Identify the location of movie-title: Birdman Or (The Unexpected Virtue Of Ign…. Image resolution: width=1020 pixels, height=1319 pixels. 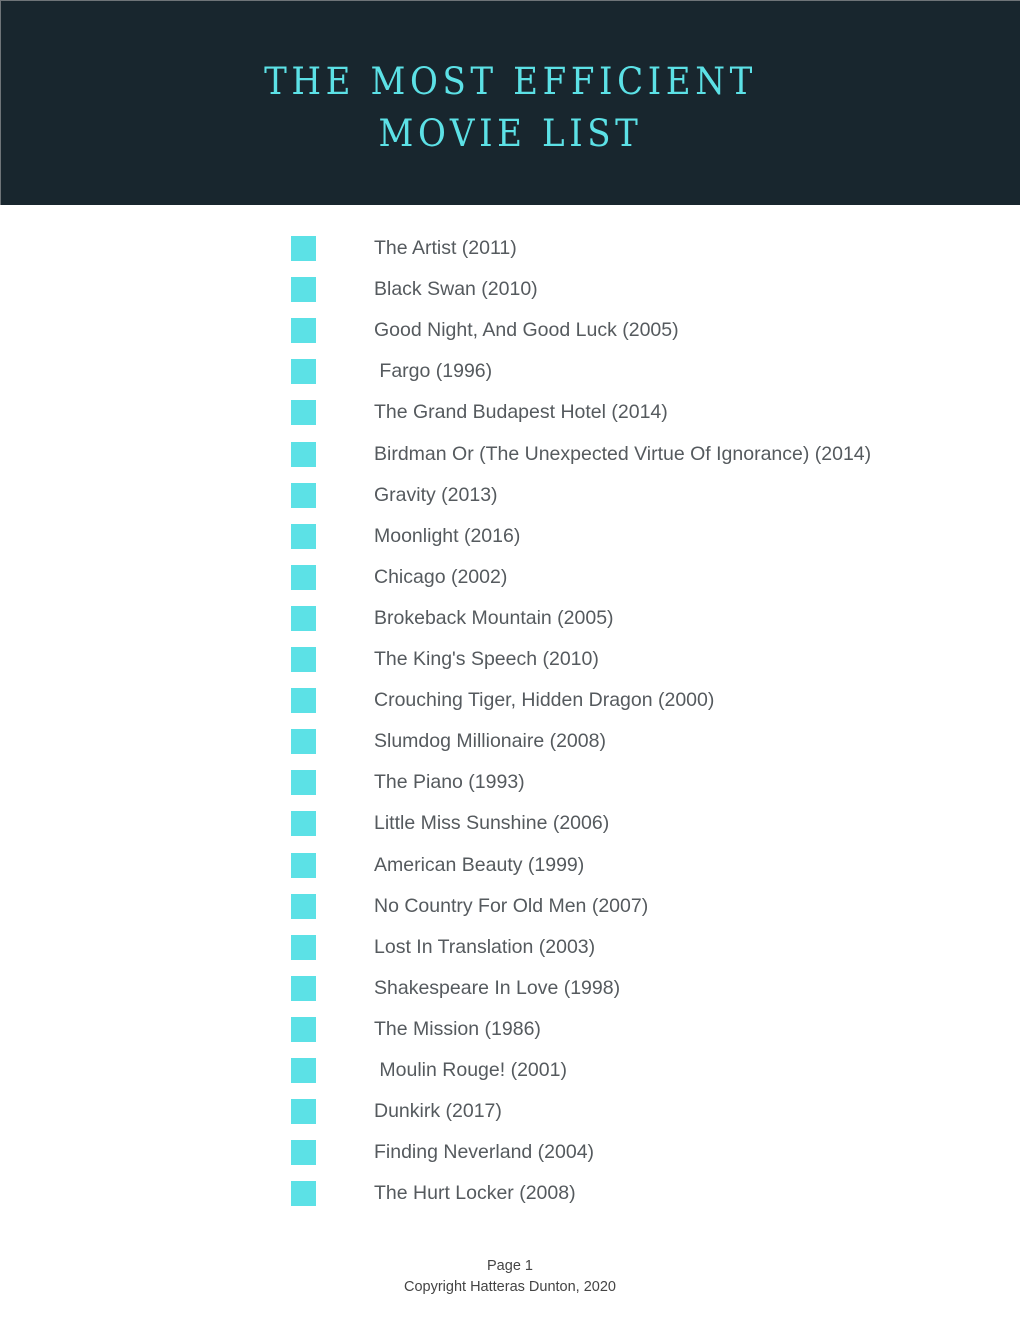
(623, 453).